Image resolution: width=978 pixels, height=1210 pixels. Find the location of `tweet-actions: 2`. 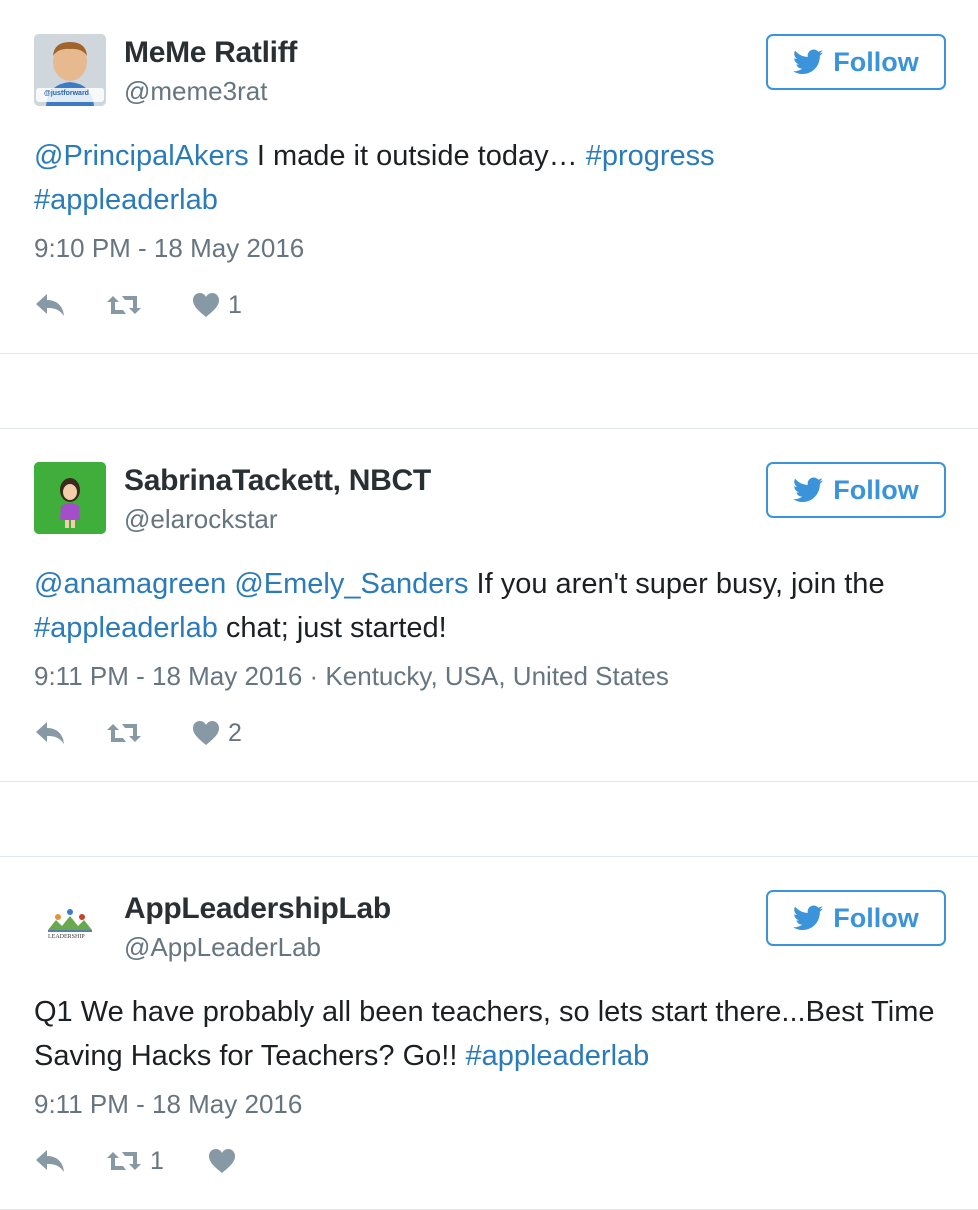

tweet-actions: 2 is located at coordinates (138, 733).